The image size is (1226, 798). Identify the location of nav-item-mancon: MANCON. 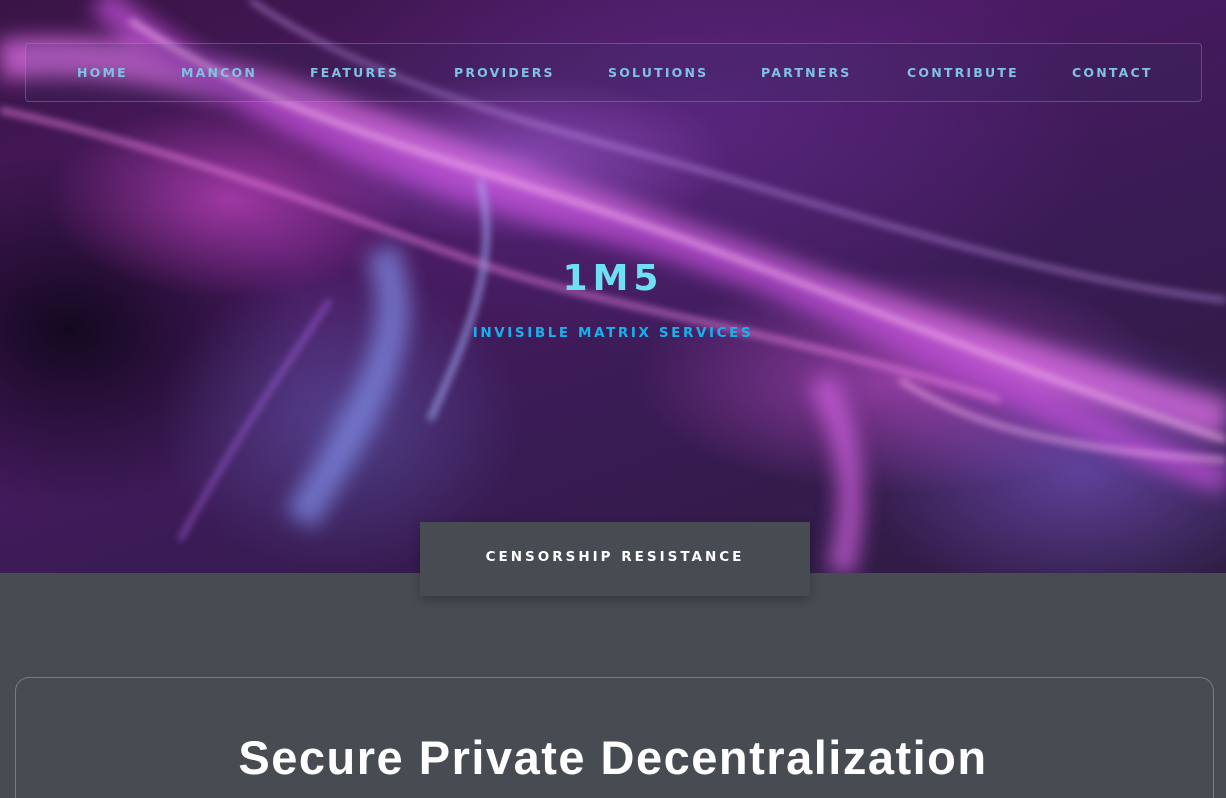
(219, 72).